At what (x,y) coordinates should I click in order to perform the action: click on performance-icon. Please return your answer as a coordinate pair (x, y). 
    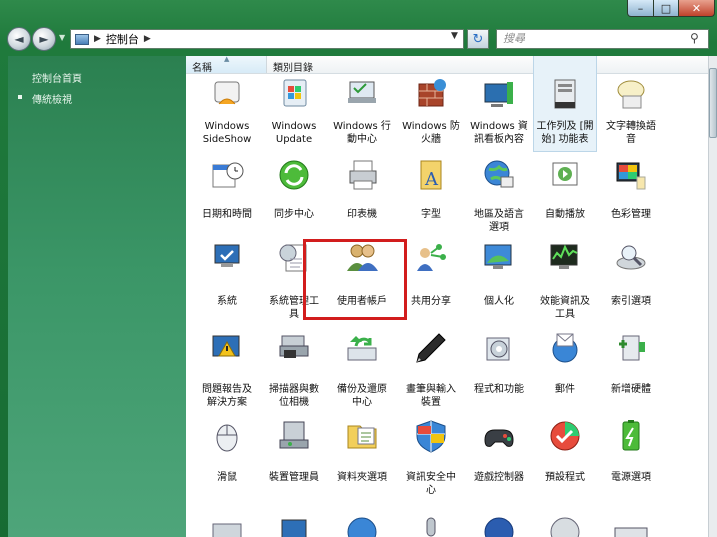
    Looking at the image, I should click on (565, 257).